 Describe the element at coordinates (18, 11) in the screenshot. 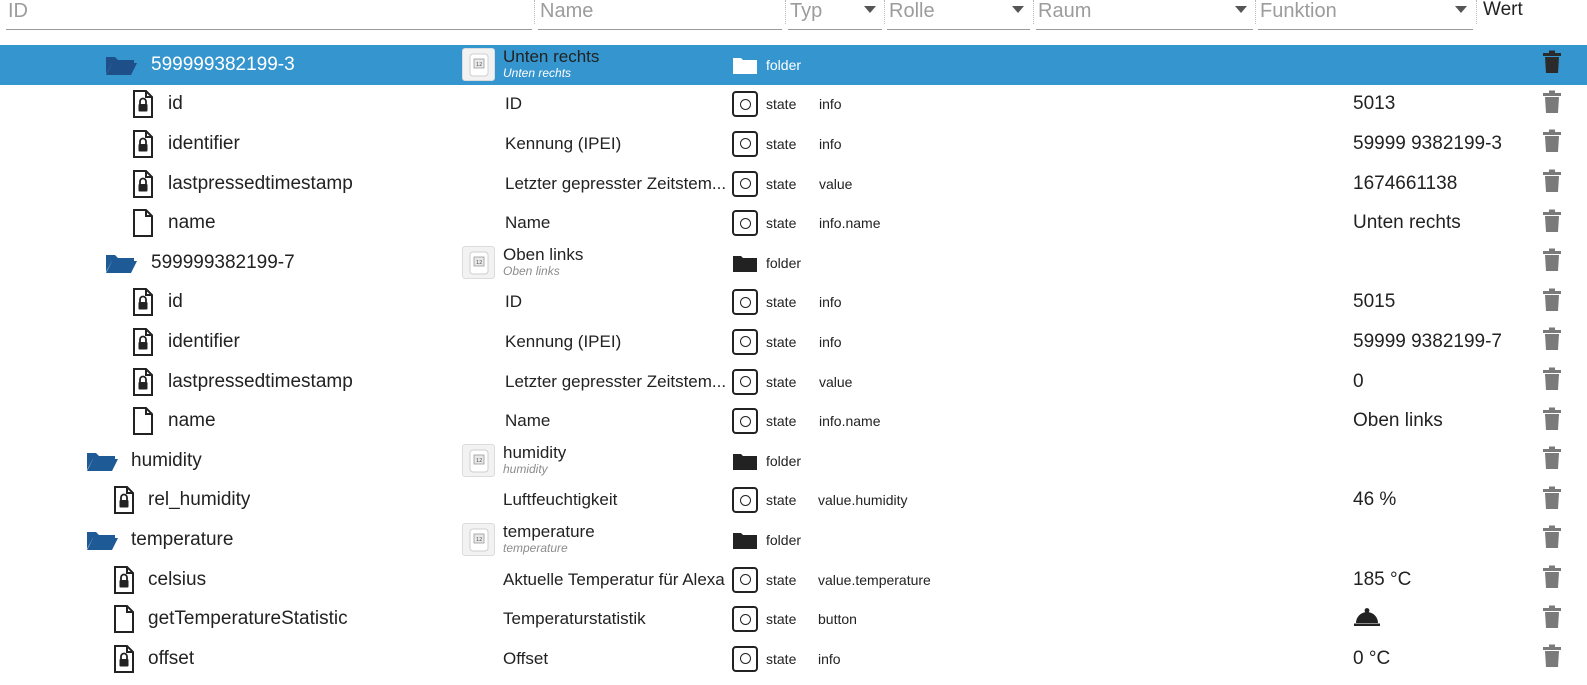

I see `id-filter-placeholder: ID` at that location.